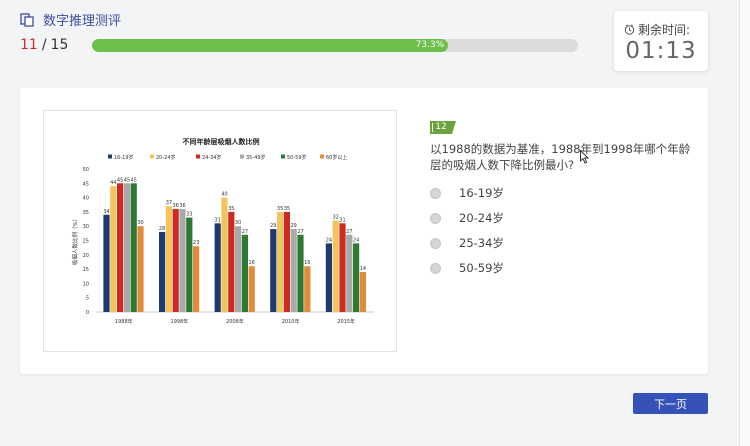 The width and height of the screenshot is (750, 446). Describe the element at coordinates (212, 157) in the screenshot. I see `legend-label: 24-34岁` at that location.